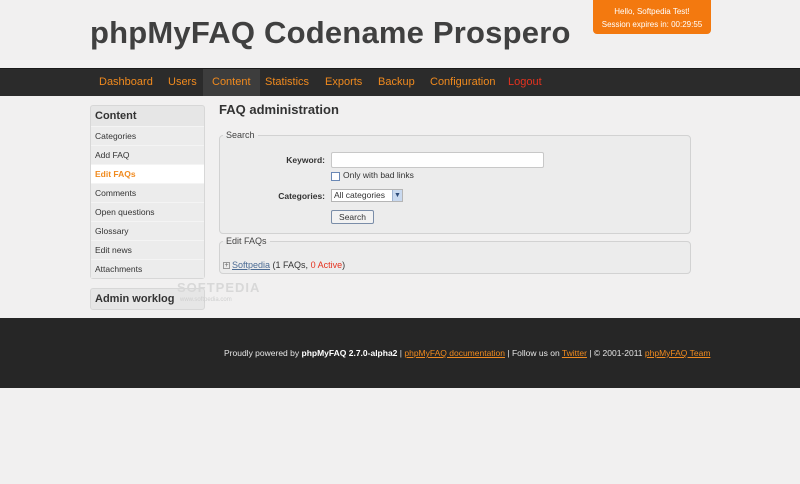 The width and height of the screenshot is (800, 484). What do you see at coordinates (378, 175) in the screenshot?
I see `bad-links-label: Only with bad links` at bounding box center [378, 175].